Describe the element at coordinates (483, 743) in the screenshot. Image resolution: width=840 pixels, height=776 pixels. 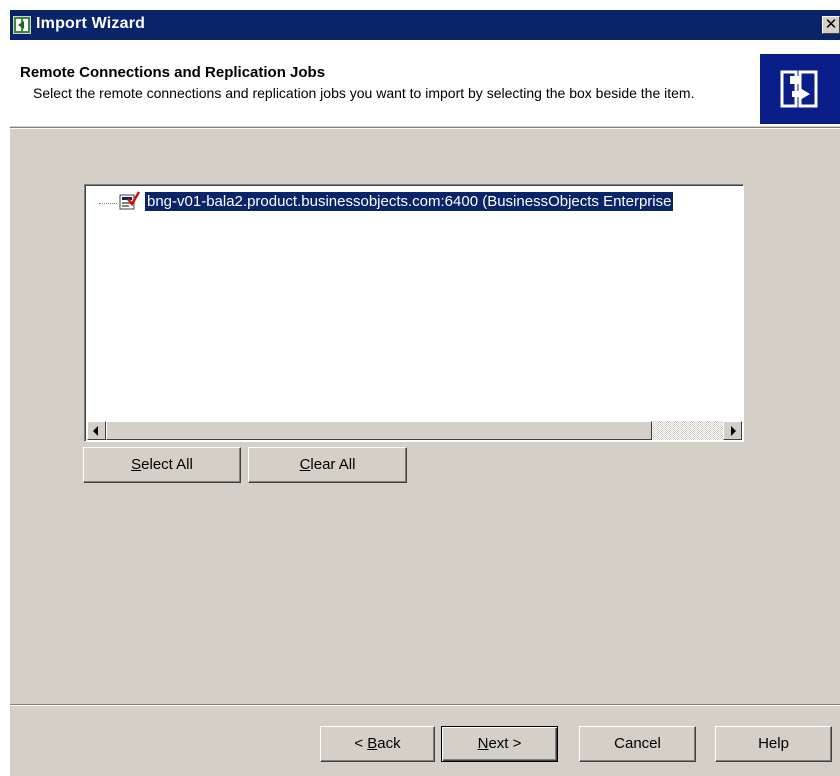
I see `next-mnemonic: N` at that location.